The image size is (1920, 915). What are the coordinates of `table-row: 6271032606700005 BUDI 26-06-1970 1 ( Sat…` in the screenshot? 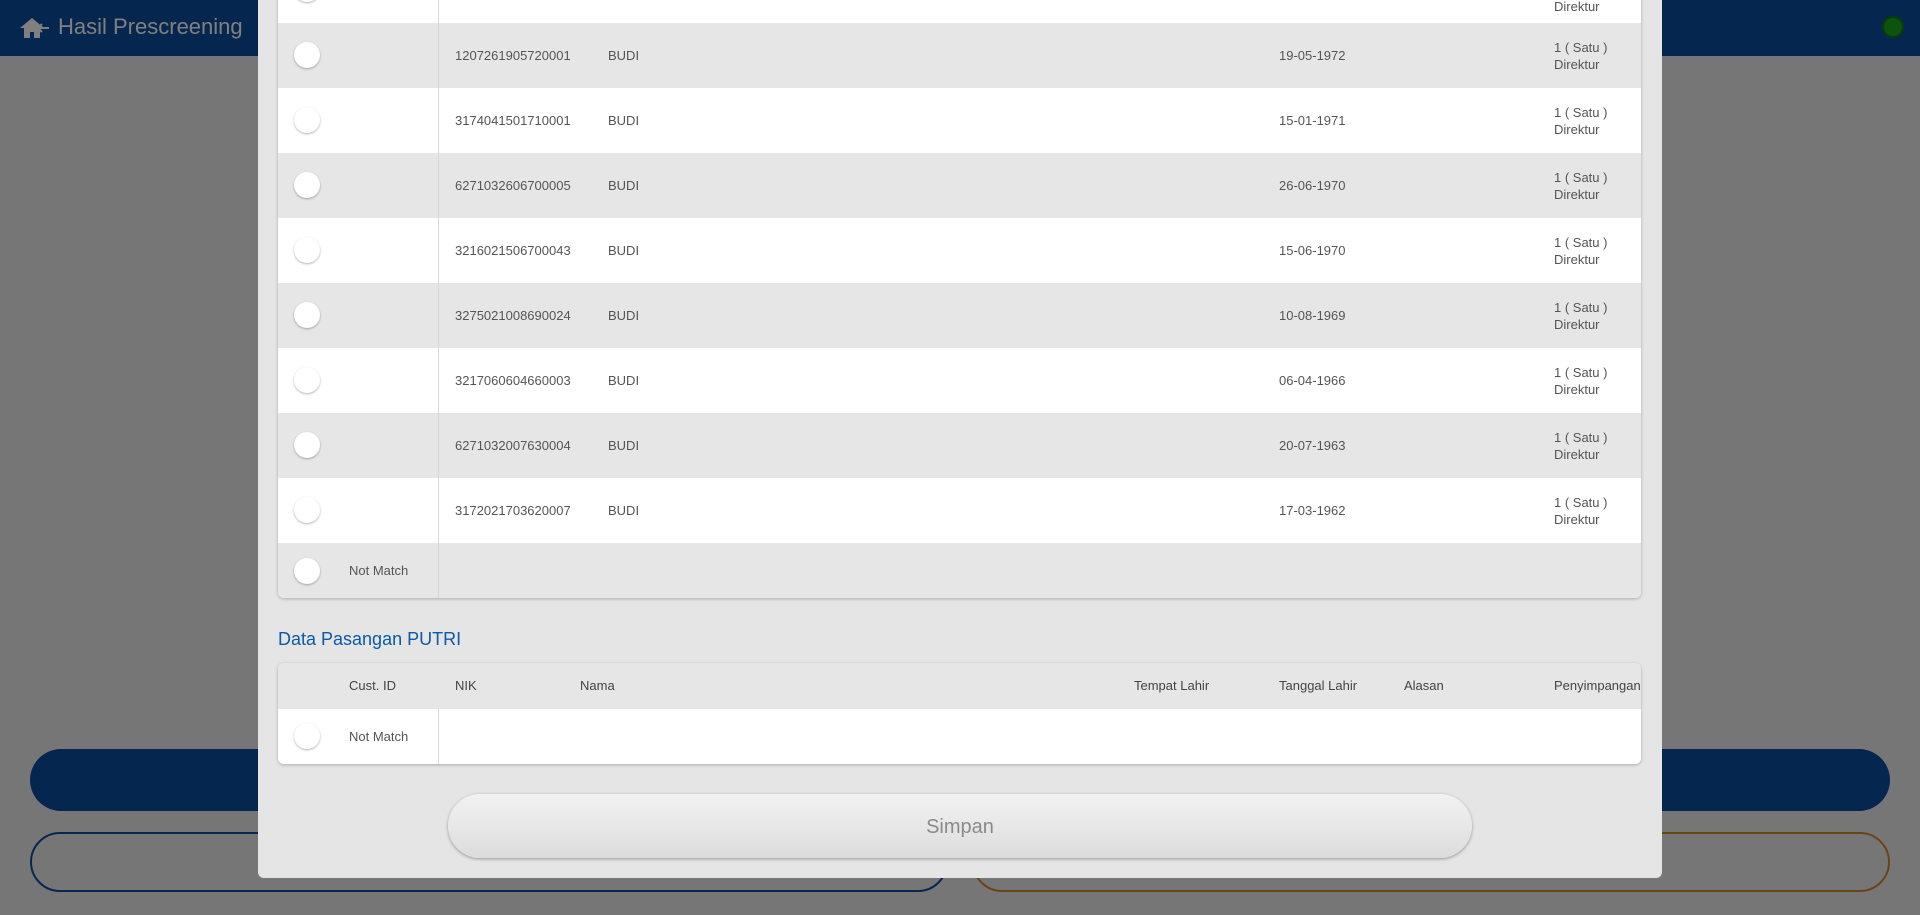 It's located at (959, 185).